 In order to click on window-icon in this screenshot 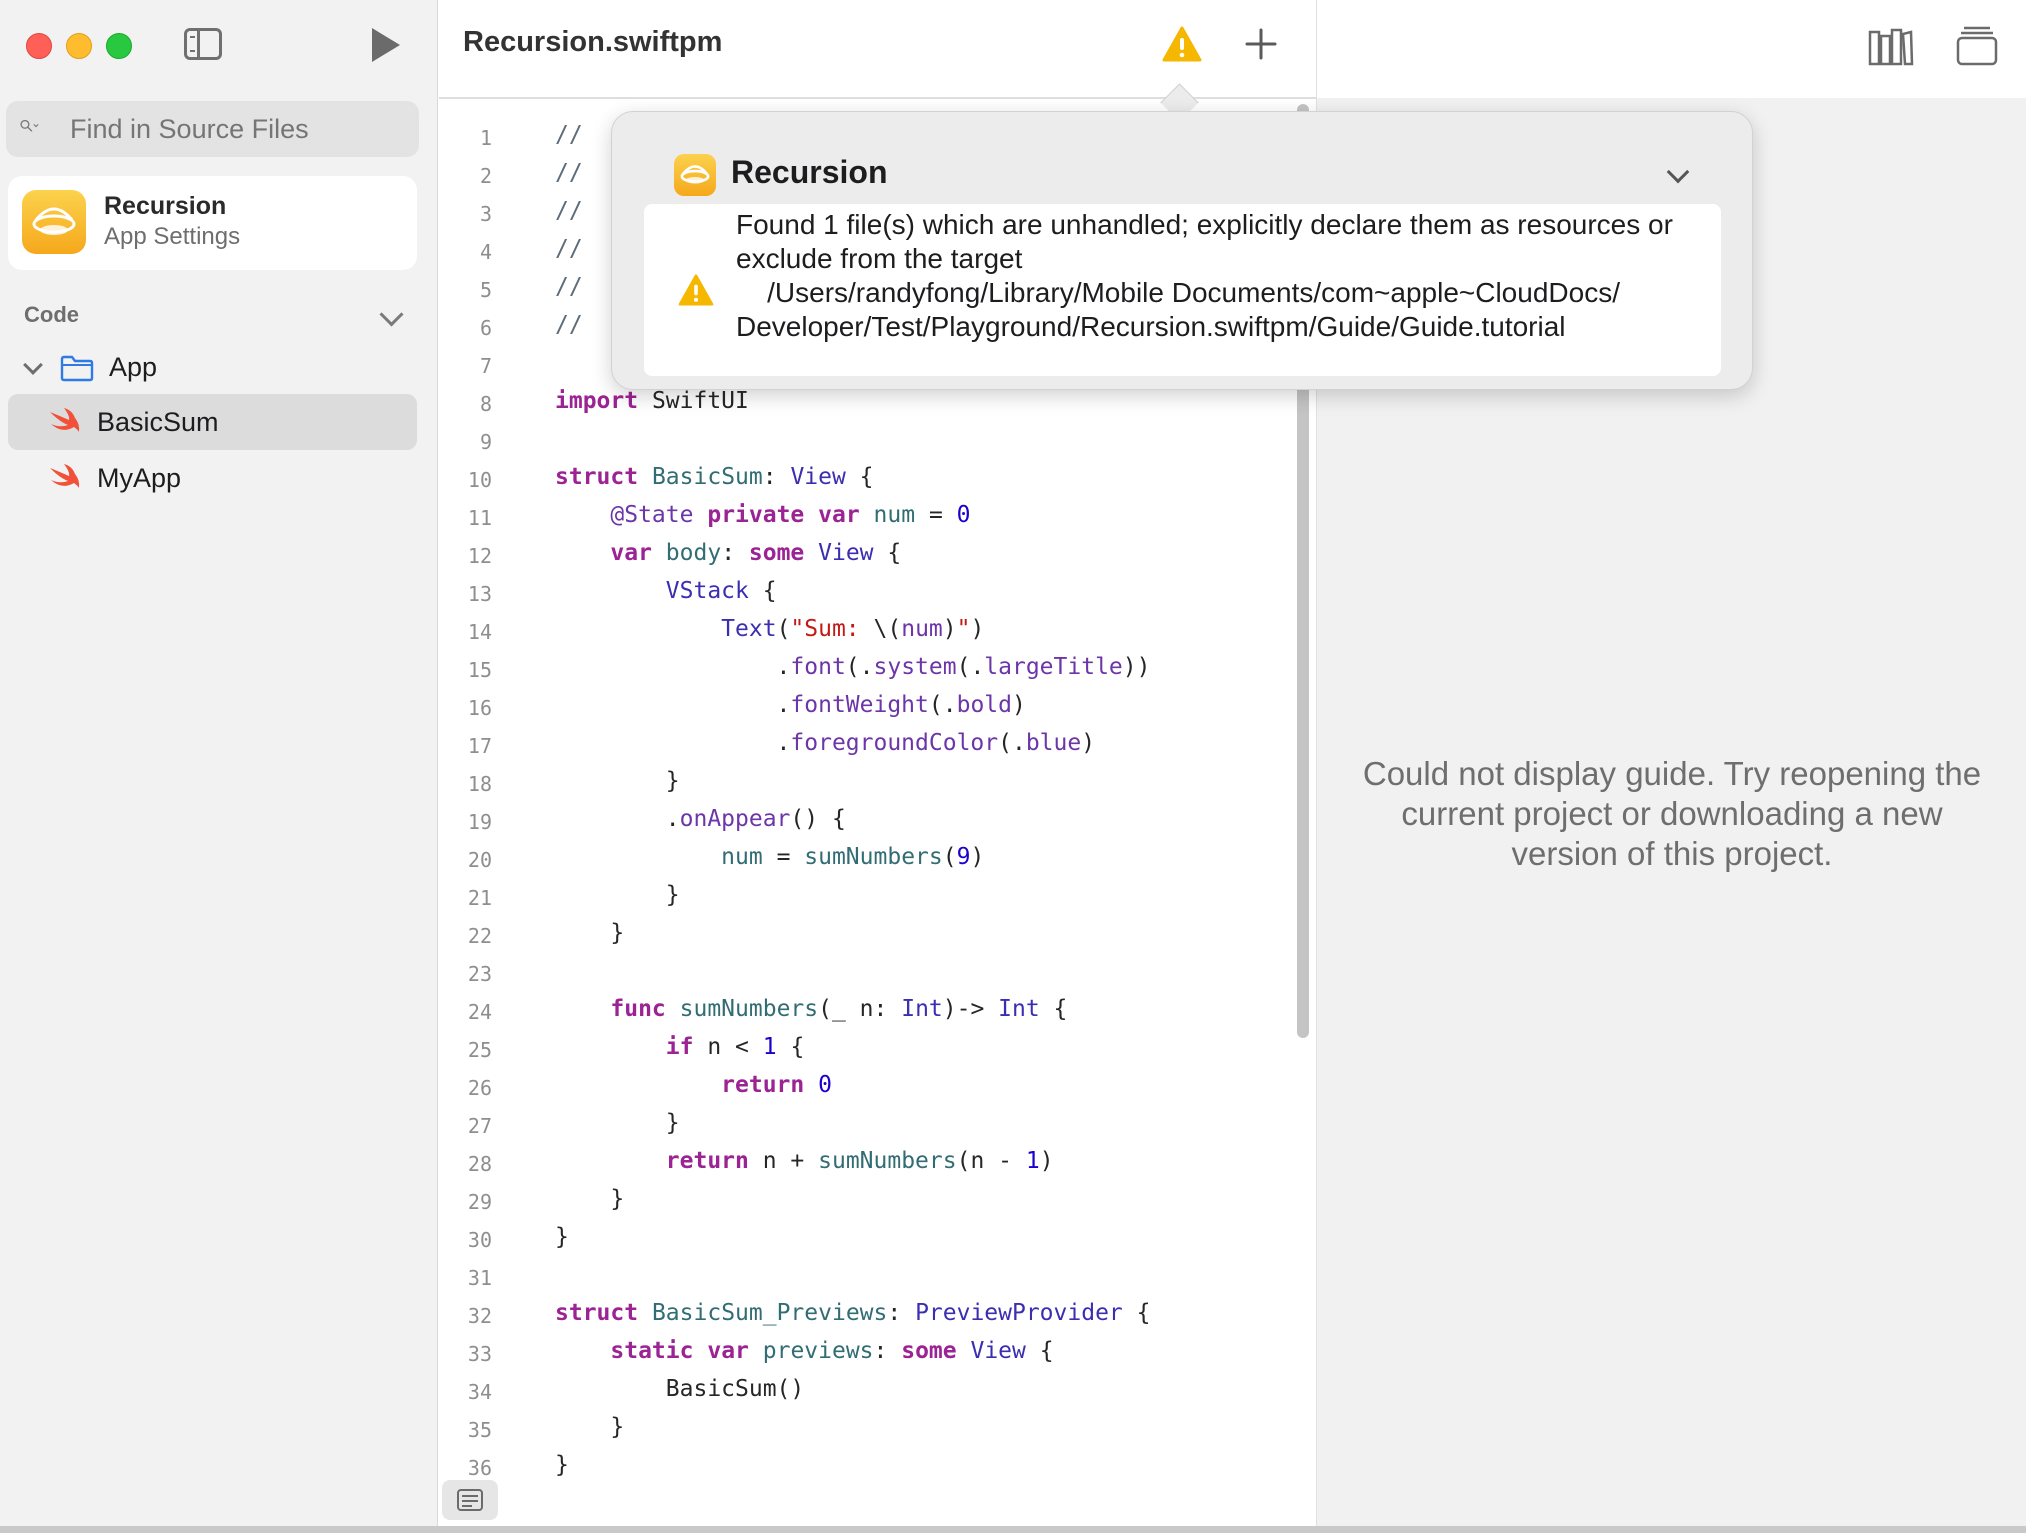, I will do `click(1977, 45)`.